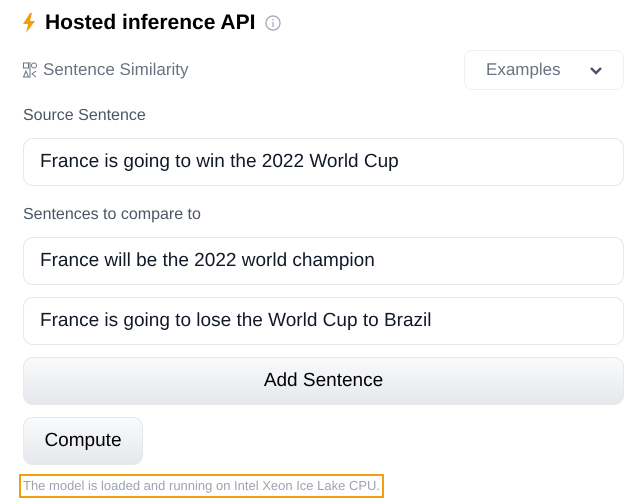 The image size is (639, 504). What do you see at coordinates (85, 116) in the screenshot?
I see `source-label: Source Sentence` at bounding box center [85, 116].